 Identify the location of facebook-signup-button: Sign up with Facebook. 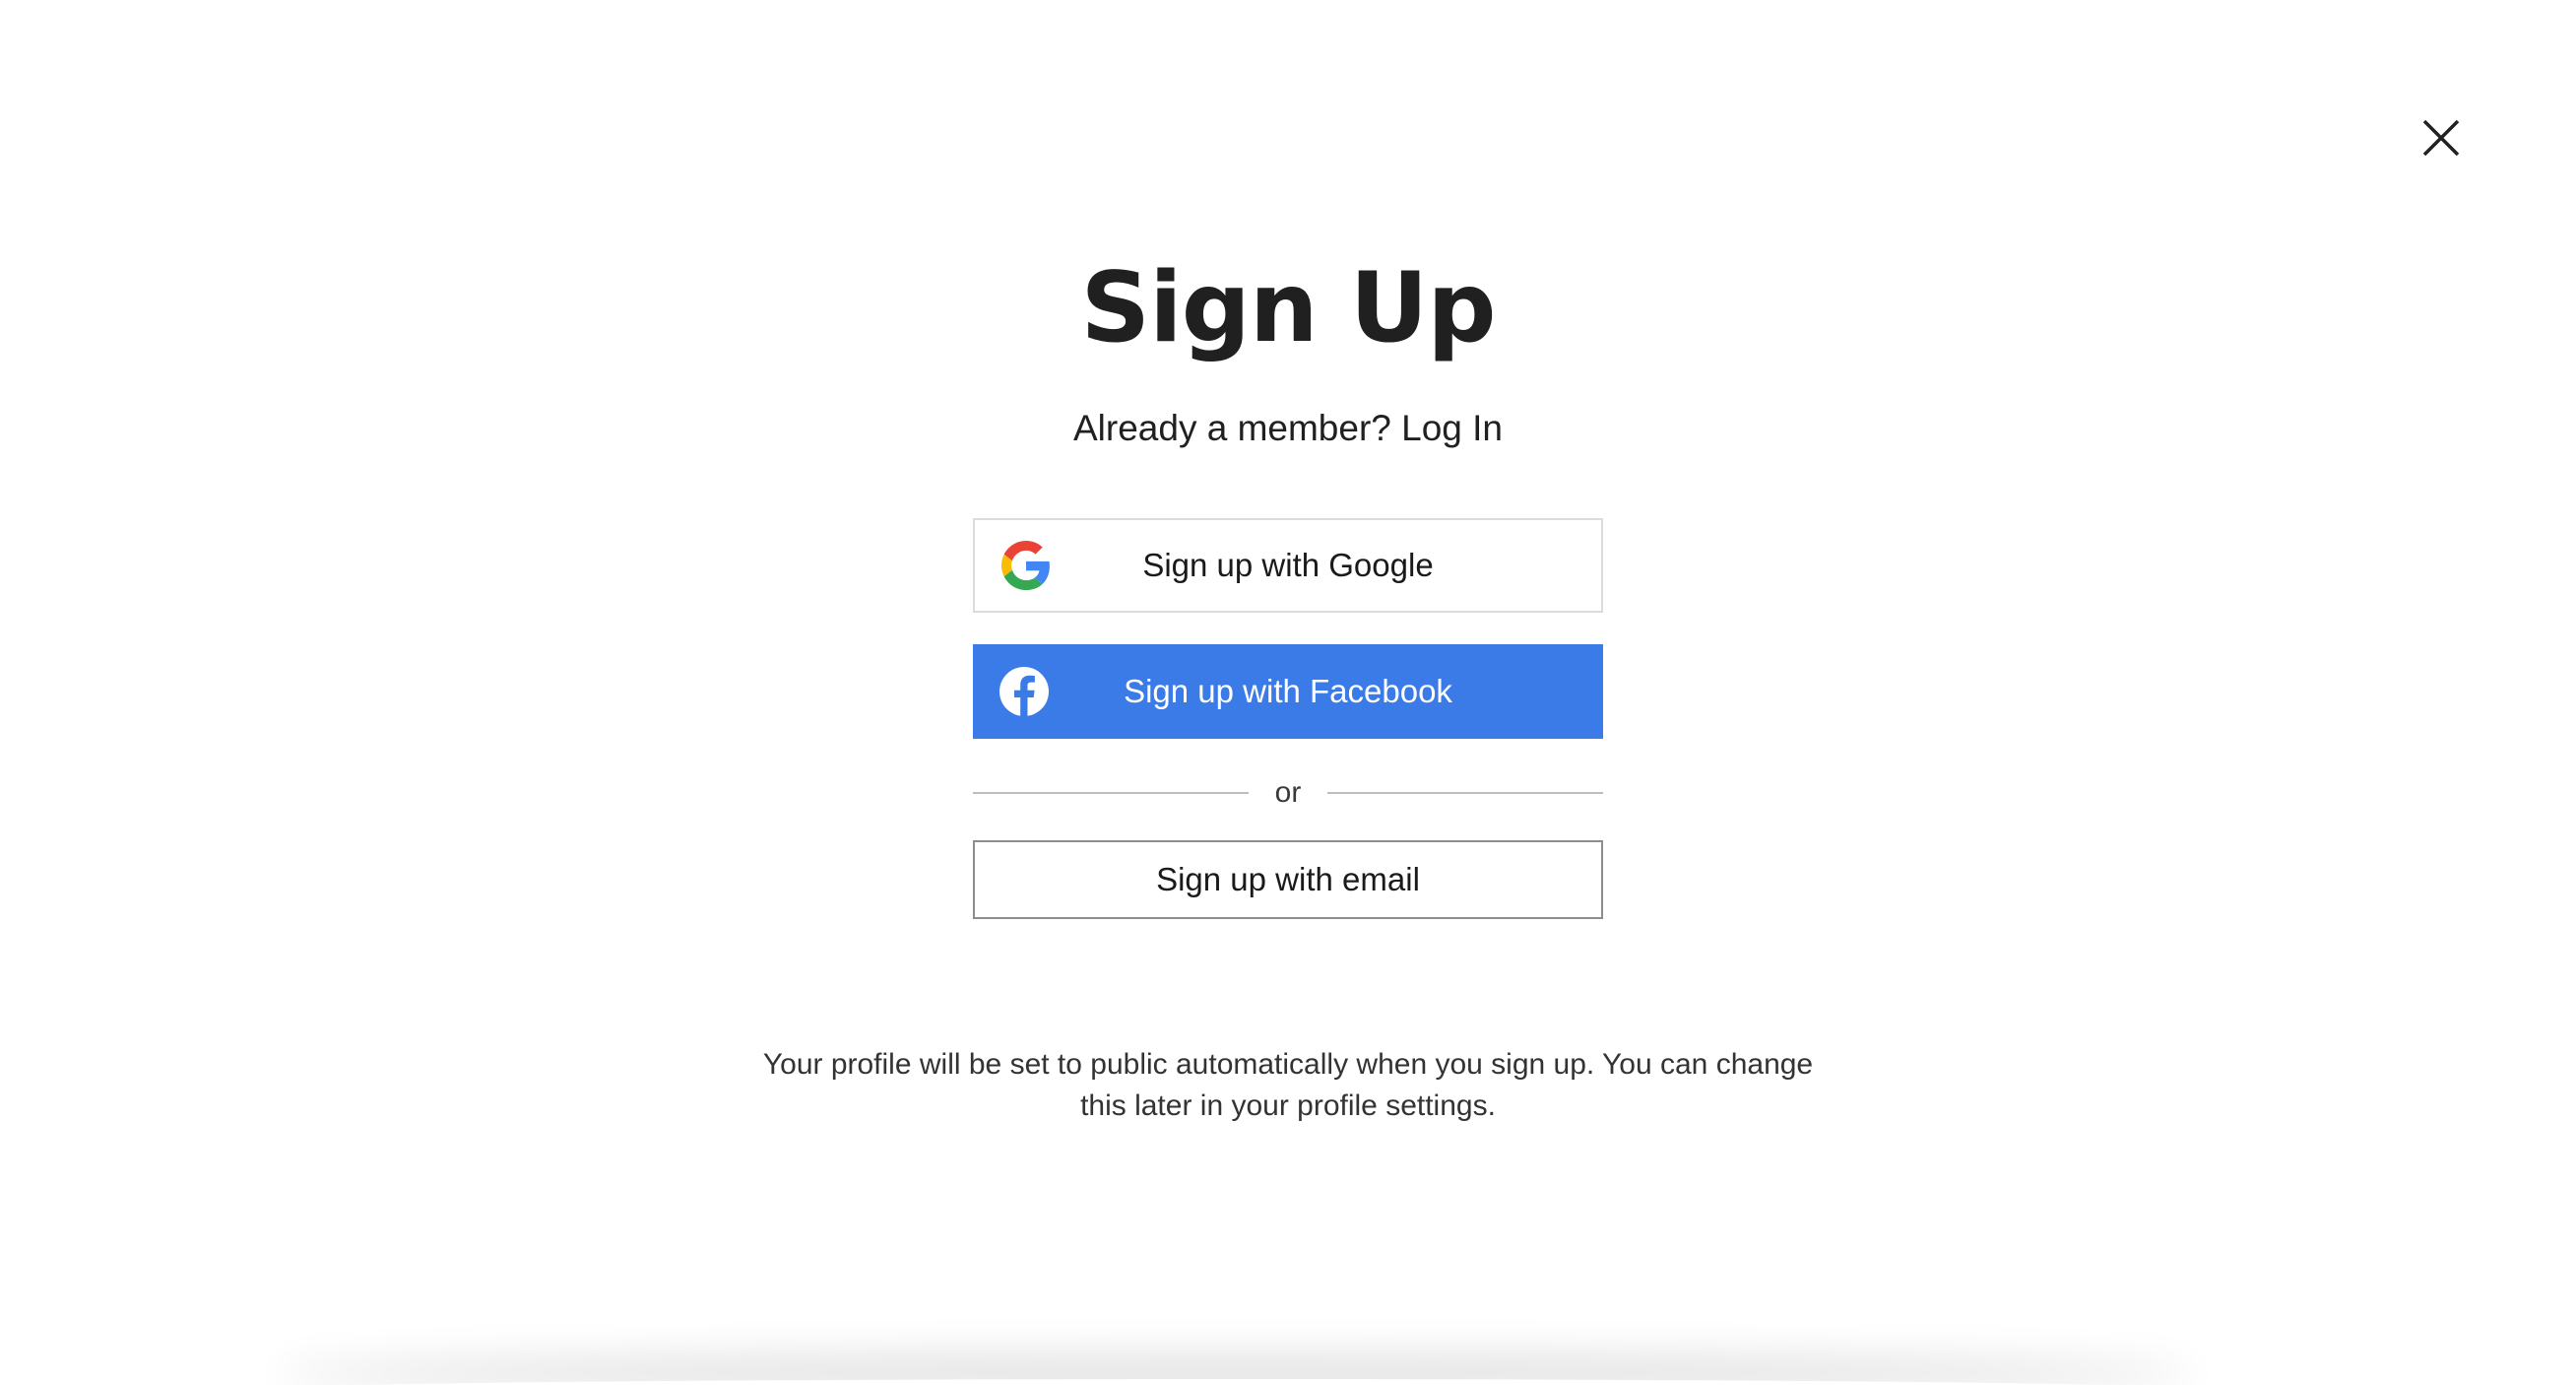
(1288, 691).